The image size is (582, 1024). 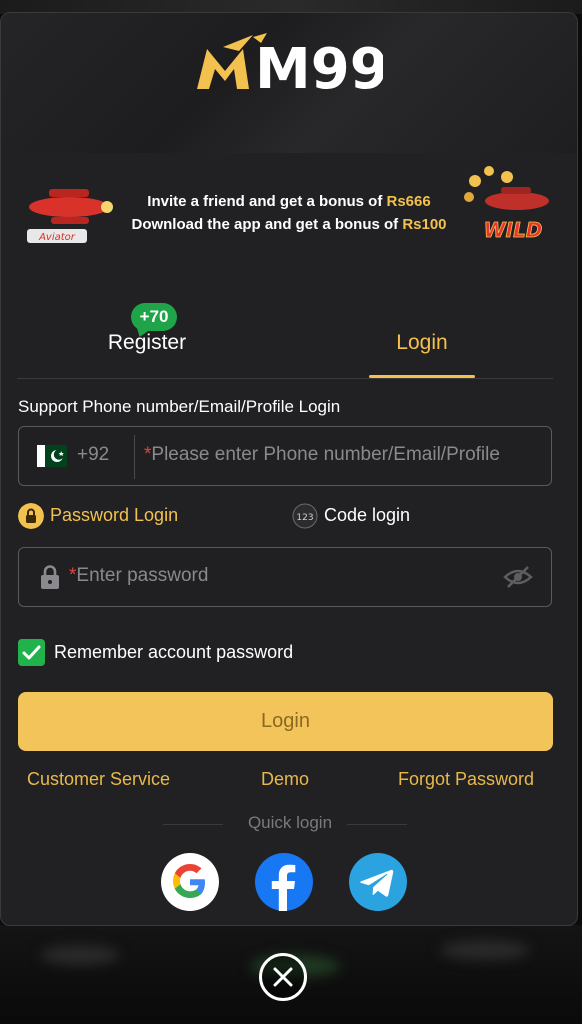 What do you see at coordinates (267, 224) in the screenshot?
I see `banner-download-text: Download the app and get a bonus of` at bounding box center [267, 224].